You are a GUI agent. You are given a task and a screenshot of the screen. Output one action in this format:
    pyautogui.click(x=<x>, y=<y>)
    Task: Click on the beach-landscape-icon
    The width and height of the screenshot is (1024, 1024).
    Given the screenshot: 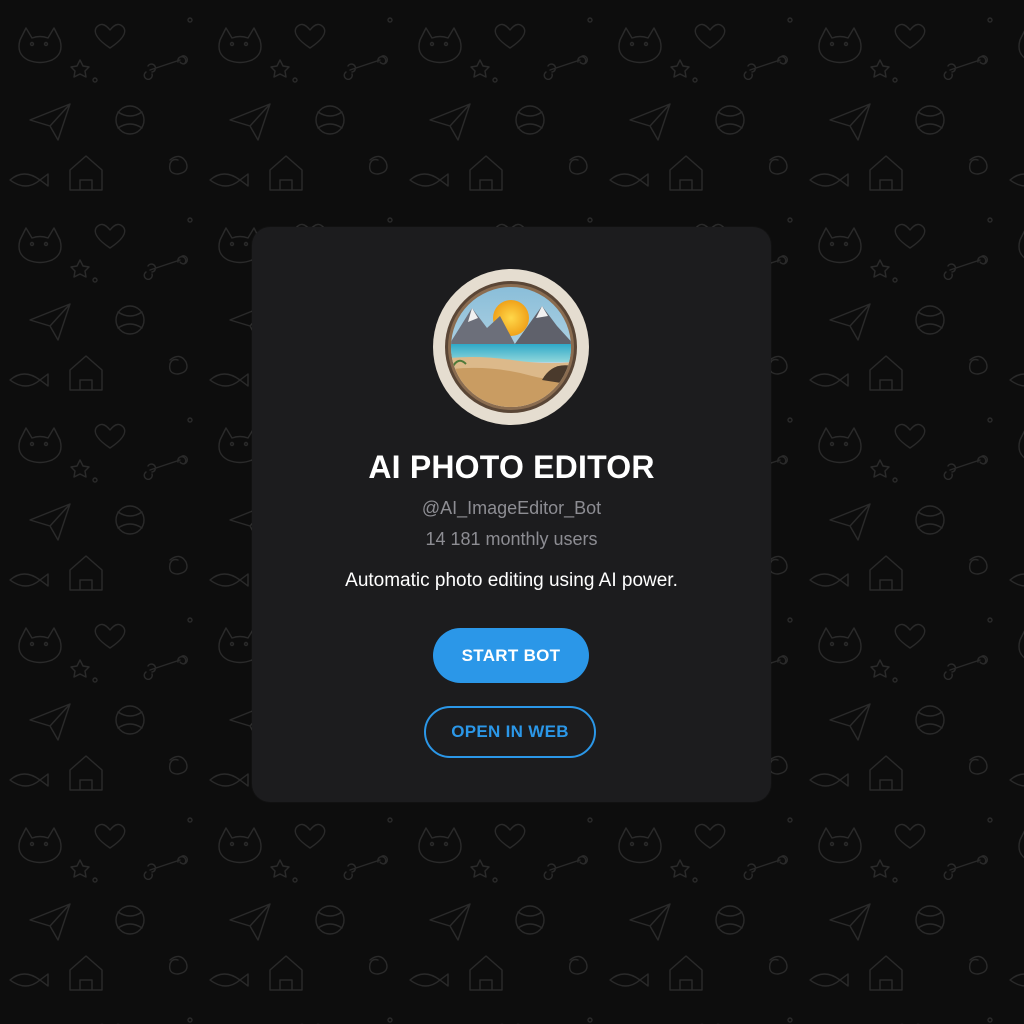 What is the action you would take?
    pyautogui.click(x=511, y=347)
    